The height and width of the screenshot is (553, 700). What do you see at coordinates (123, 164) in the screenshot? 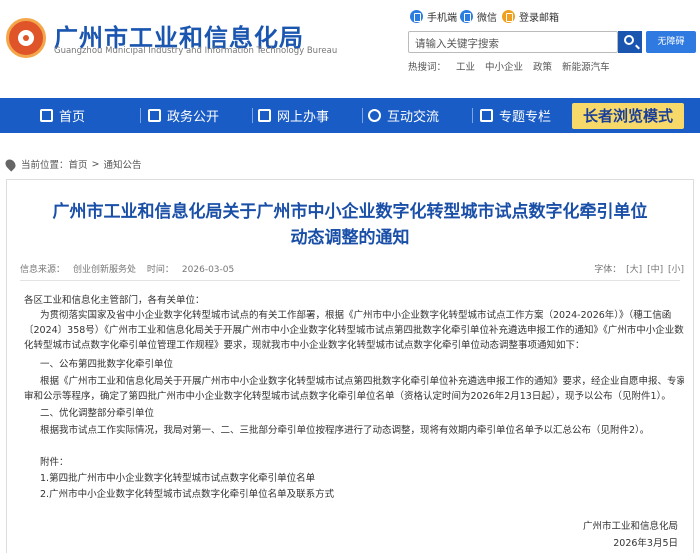
I see `breadcrumb-current: 通知公告` at bounding box center [123, 164].